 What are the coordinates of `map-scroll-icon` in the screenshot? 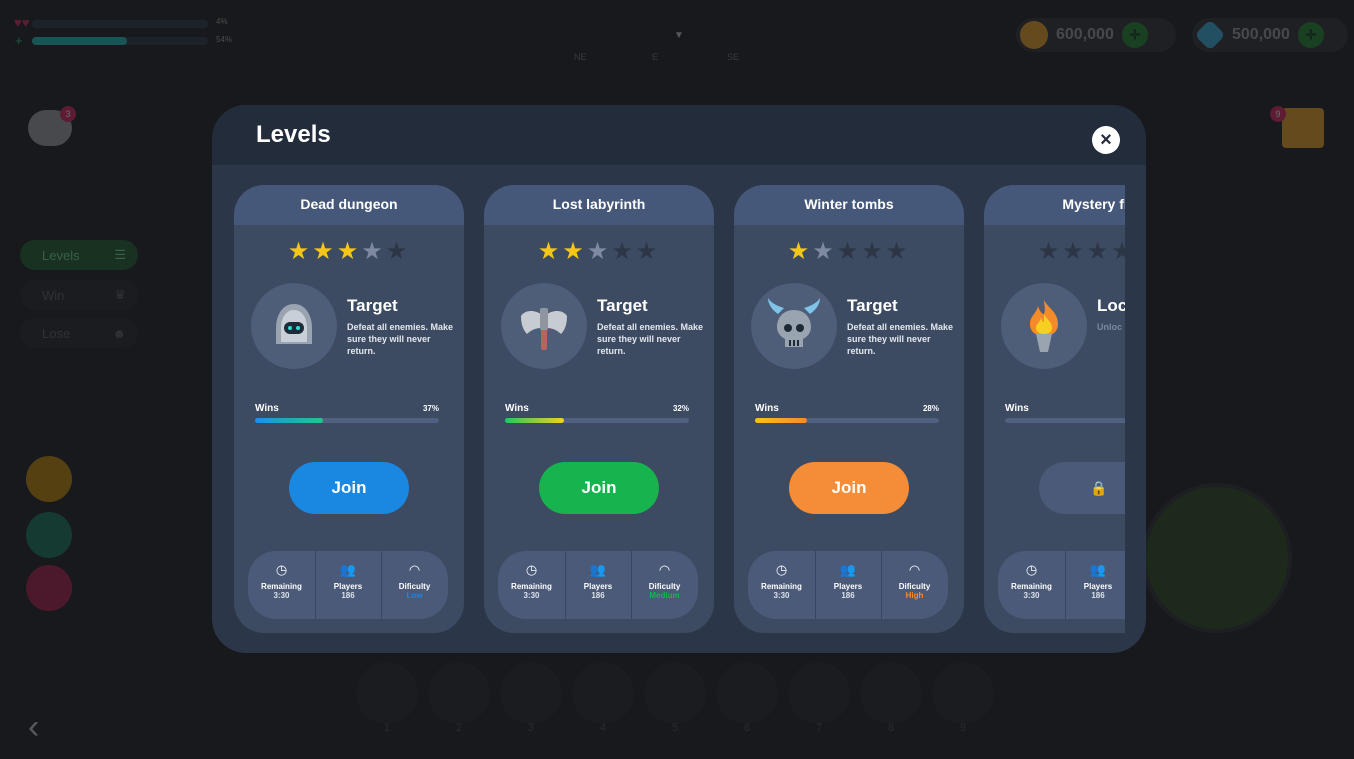 It's located at (1303, 128).